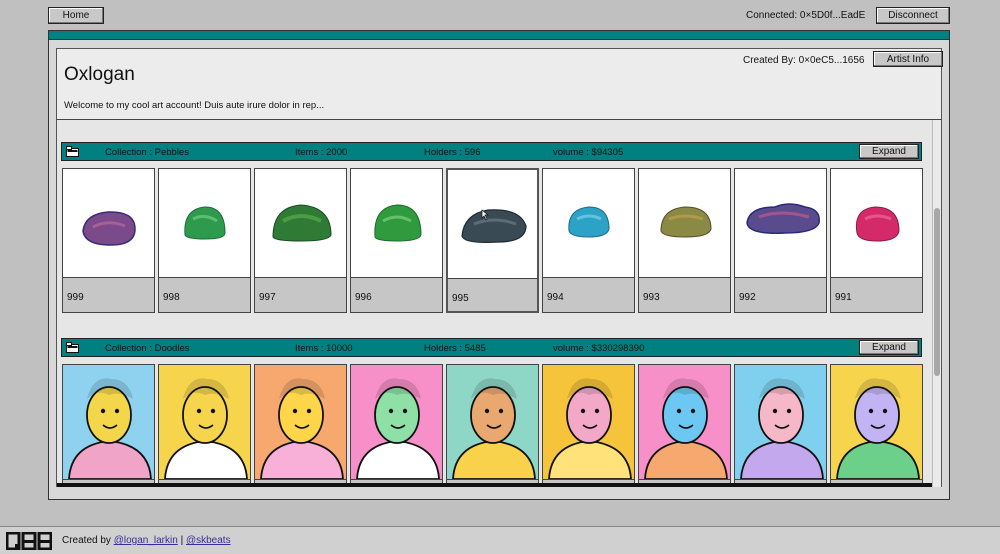  I want to click on disconnect-button: Disconnect, so click(913, 15).